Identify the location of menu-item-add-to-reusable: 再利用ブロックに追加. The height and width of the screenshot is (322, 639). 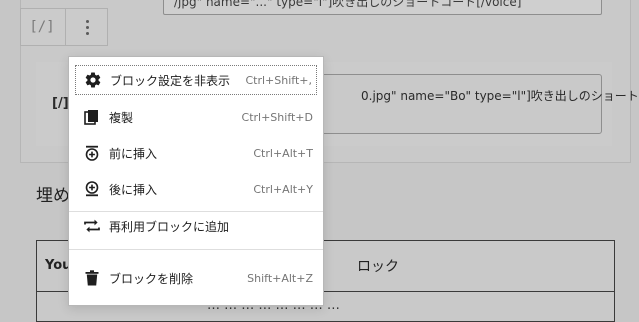
(196, 226).